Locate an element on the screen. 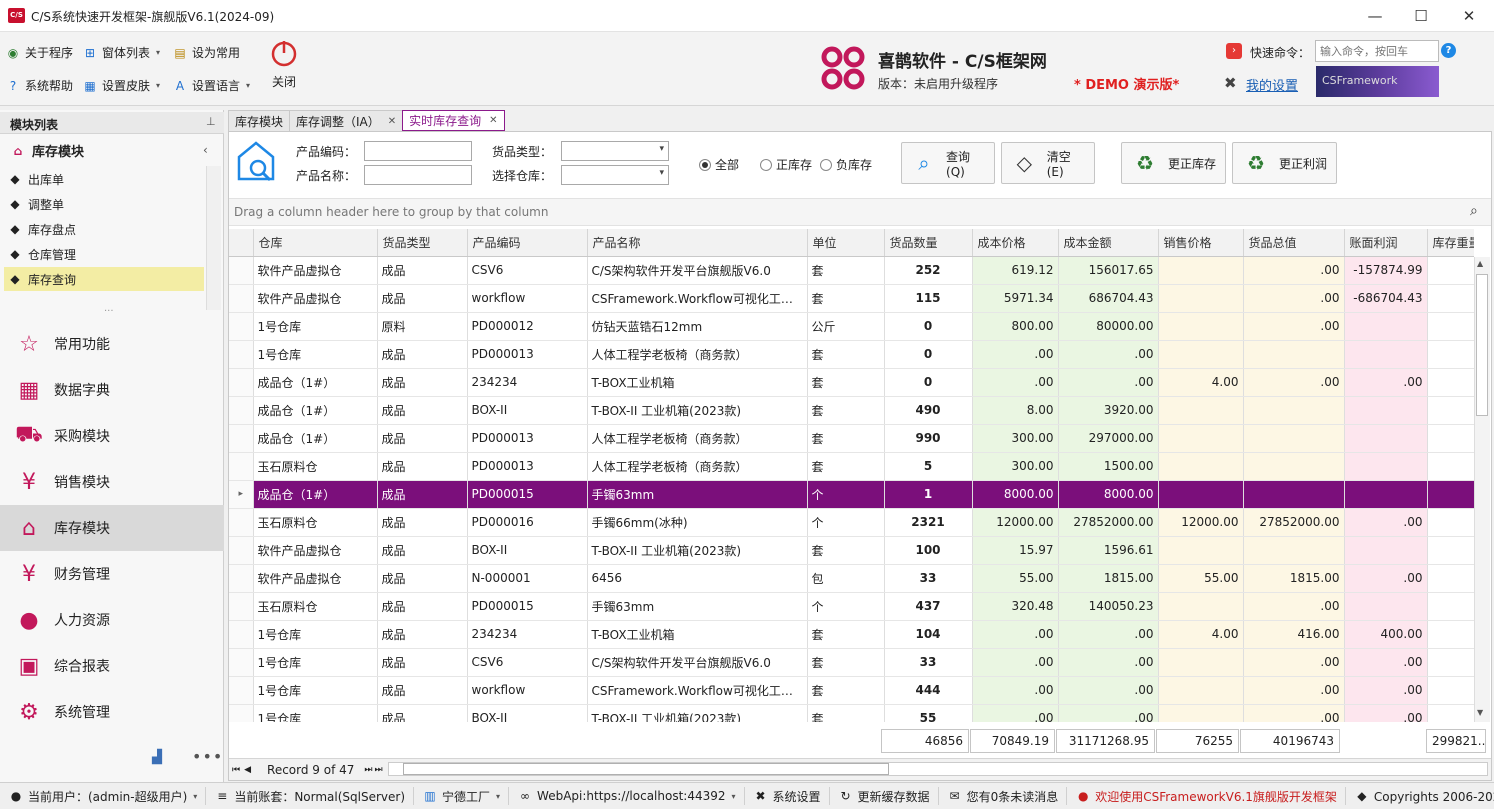 The width and height of the screenshot is (1494, 809). tree-item-outbound: ◆ 出库单 is located at coordinates (104, 179).